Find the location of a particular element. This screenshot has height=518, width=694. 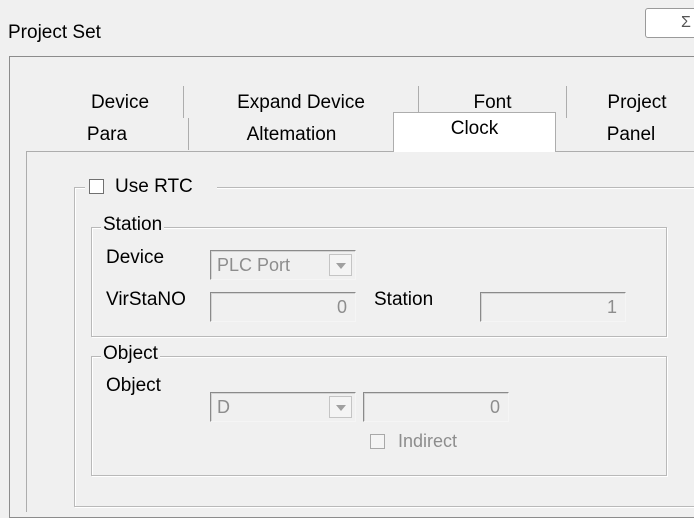

tab-para: Para is located at coordinates (107, 134).